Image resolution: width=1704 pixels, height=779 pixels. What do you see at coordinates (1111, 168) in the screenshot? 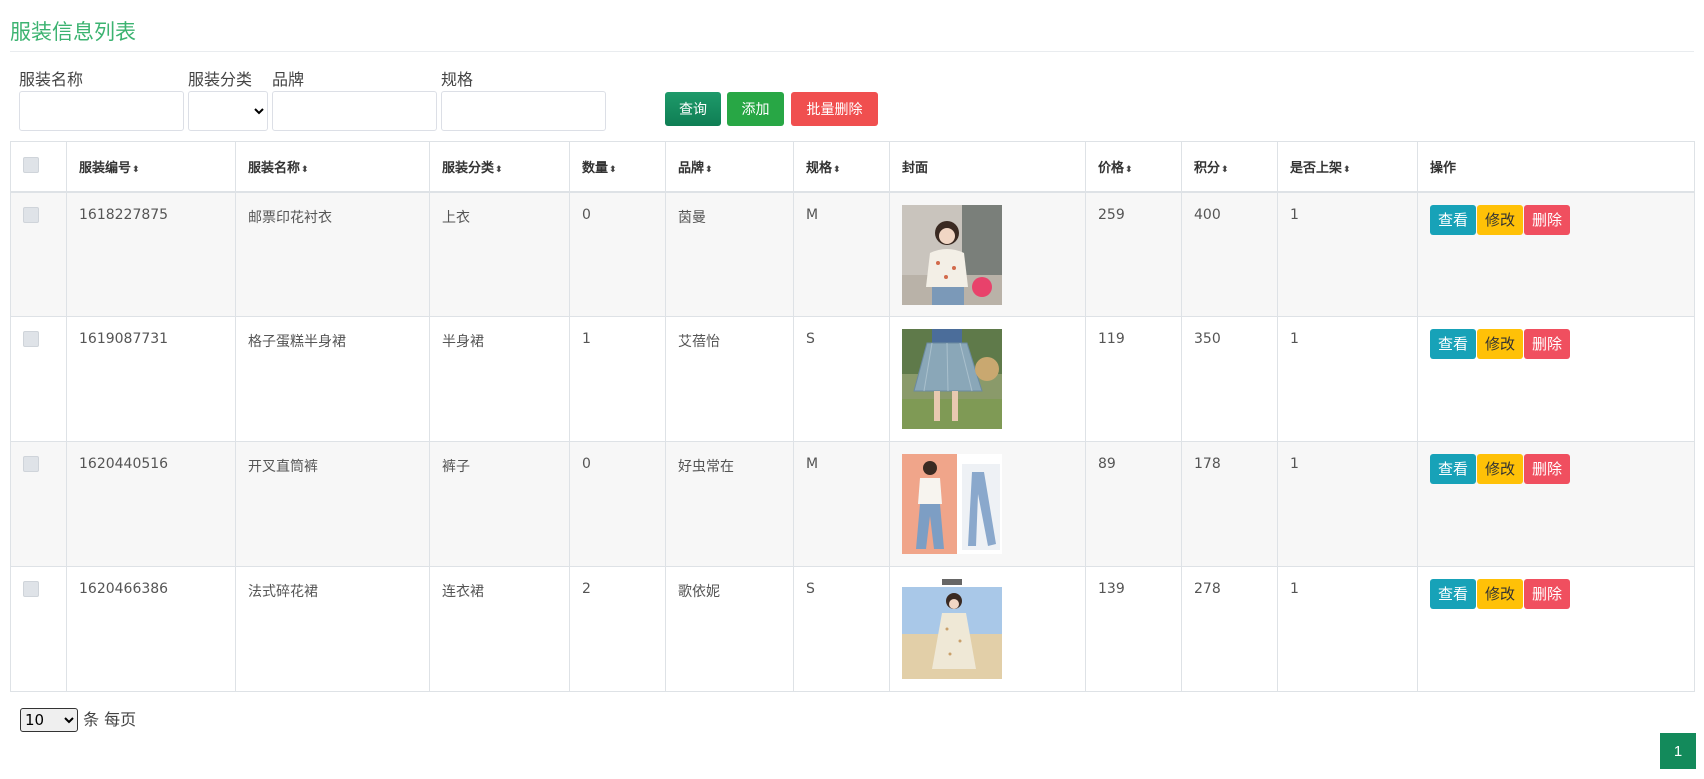
I see `col-header-label: 价格` at bounding box center [1111, 168].